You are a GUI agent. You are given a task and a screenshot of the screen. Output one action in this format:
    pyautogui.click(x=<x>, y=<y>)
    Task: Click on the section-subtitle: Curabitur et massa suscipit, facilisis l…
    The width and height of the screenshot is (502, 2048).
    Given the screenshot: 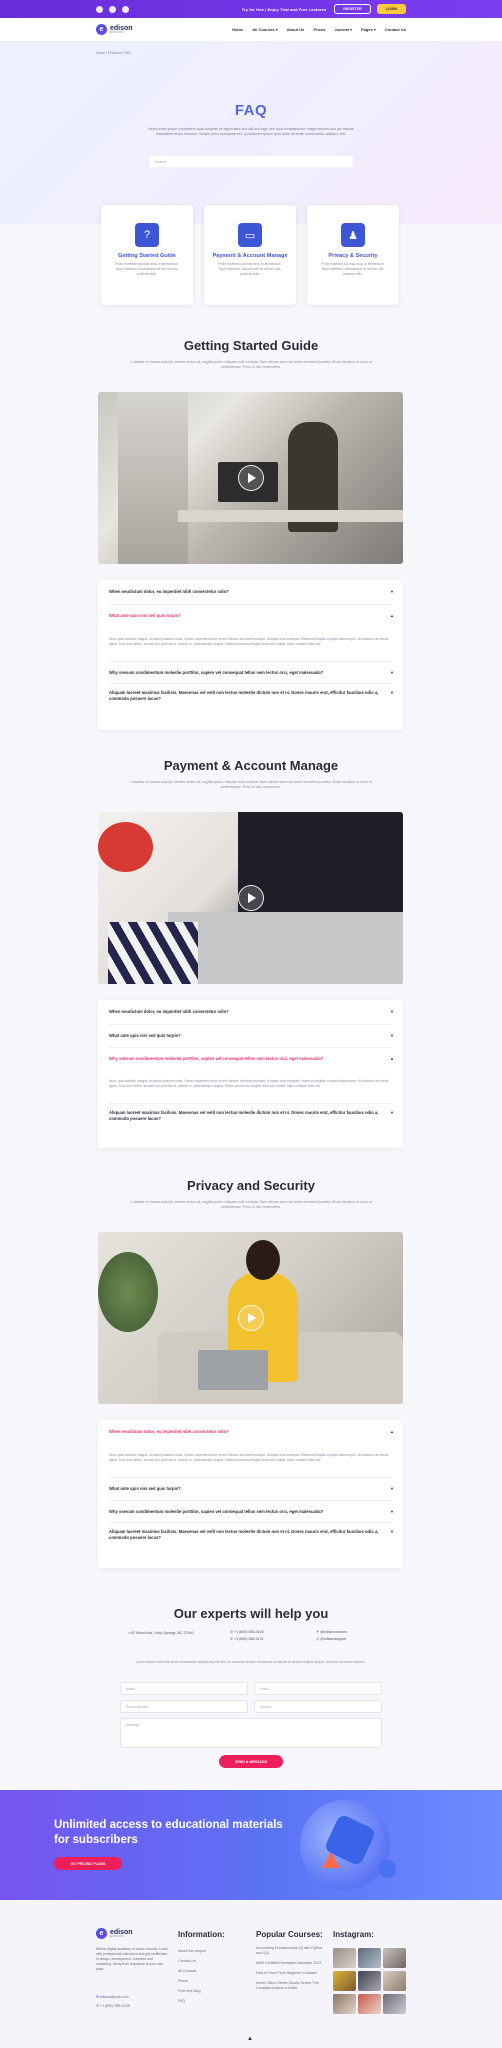 What is the action you would take?
    pyautogui.click(x=251, y=364)
    